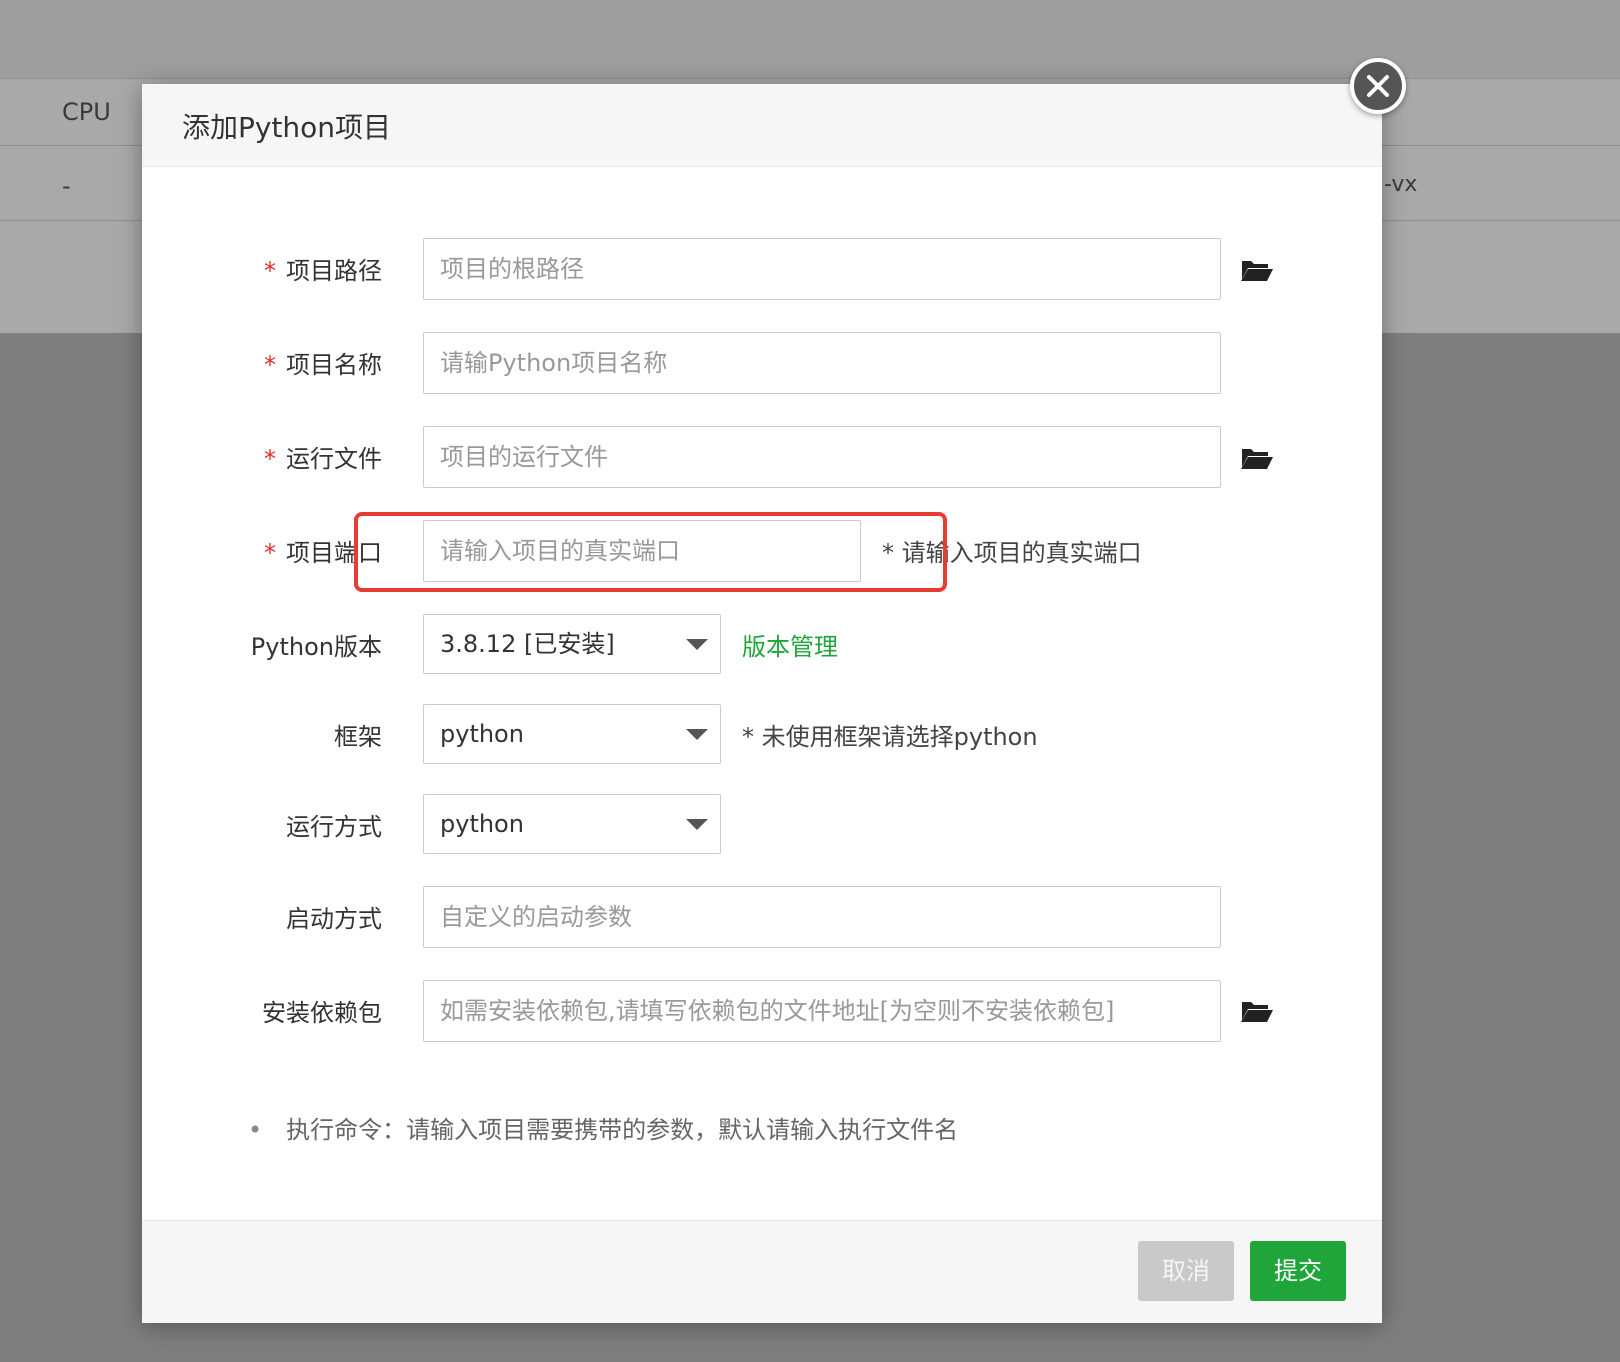 The image size is (1620, 1362). What do you see at coordinates (322, 1013) in the screenshot?
I see `install-deps-label: 安装依赖包` at bounding box center [322, 1013].